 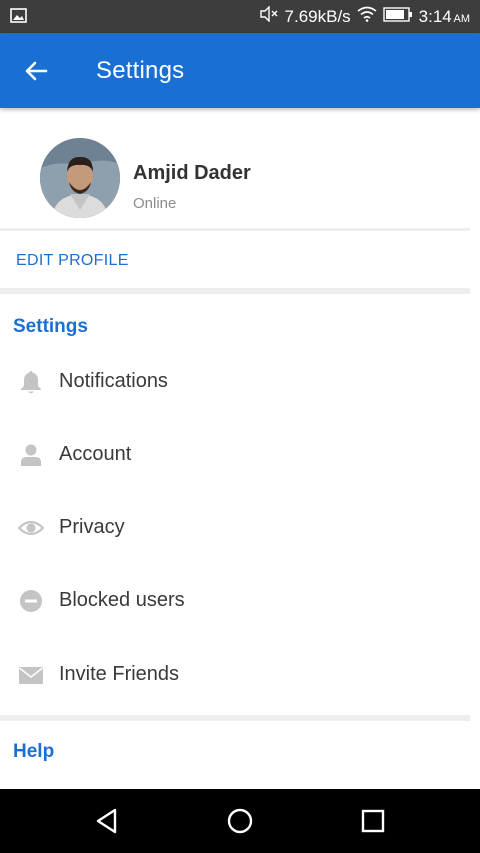 I want to click on image-icon, so click(x=18, y=18).